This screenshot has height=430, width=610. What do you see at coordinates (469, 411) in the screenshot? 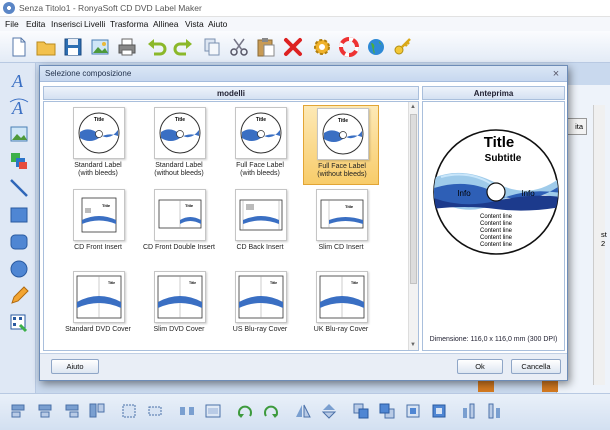
I see `size-bars-icon` at bounding box center [469, 411].